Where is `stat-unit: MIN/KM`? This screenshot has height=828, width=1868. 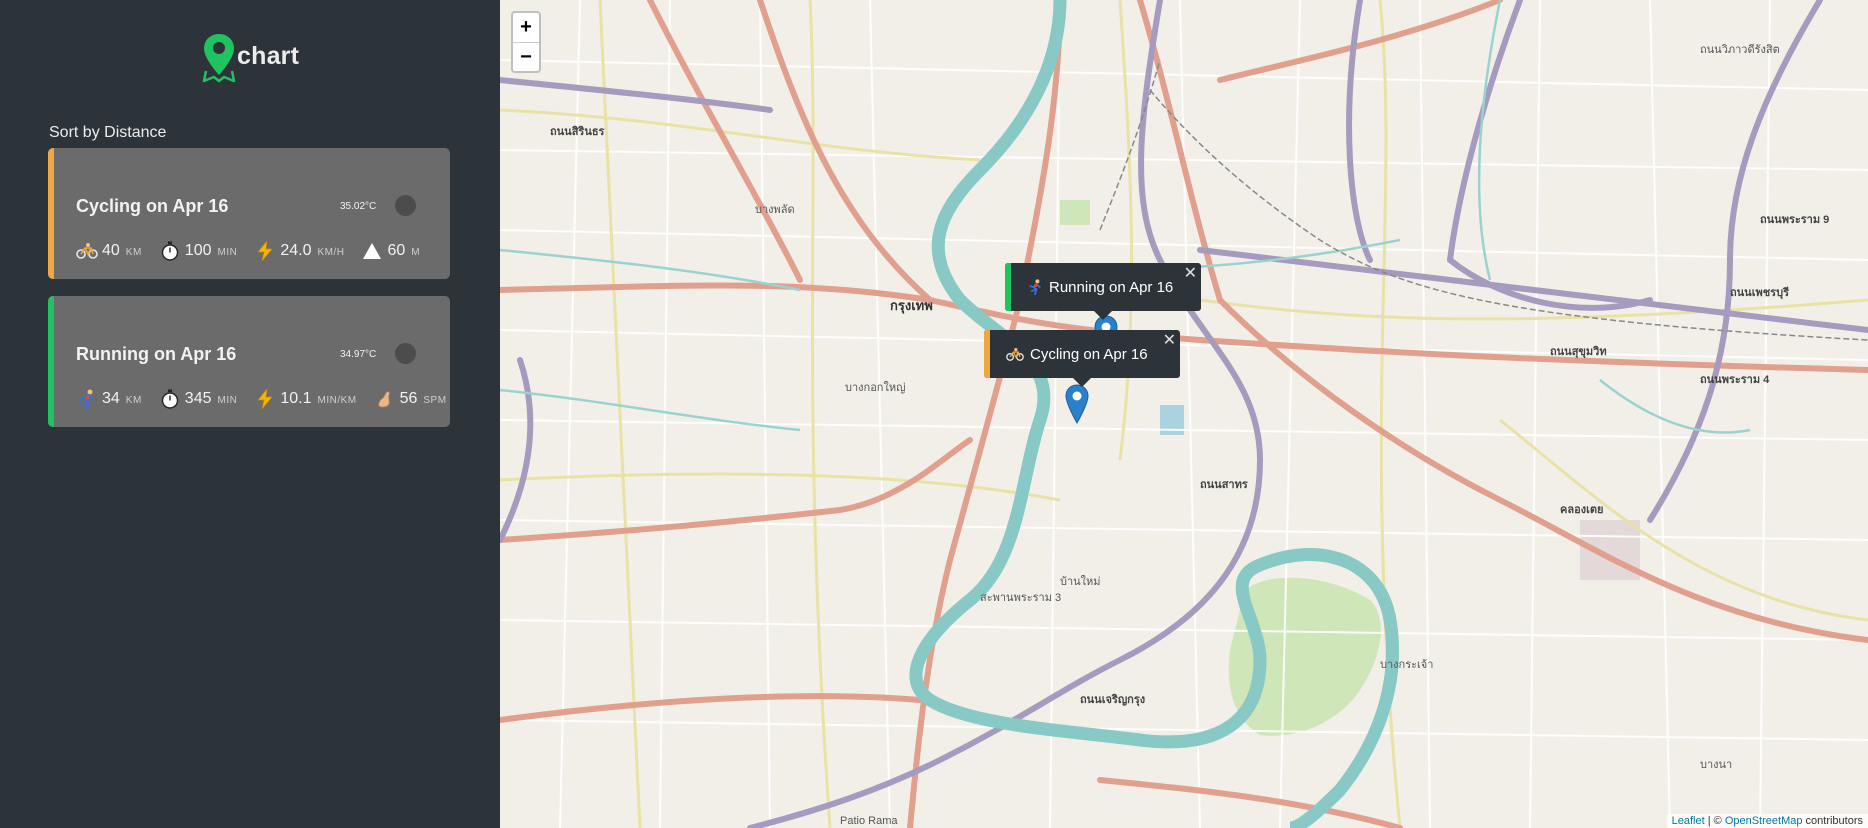
stat-unit: MIN/KM is located at coordinates (337, 400).